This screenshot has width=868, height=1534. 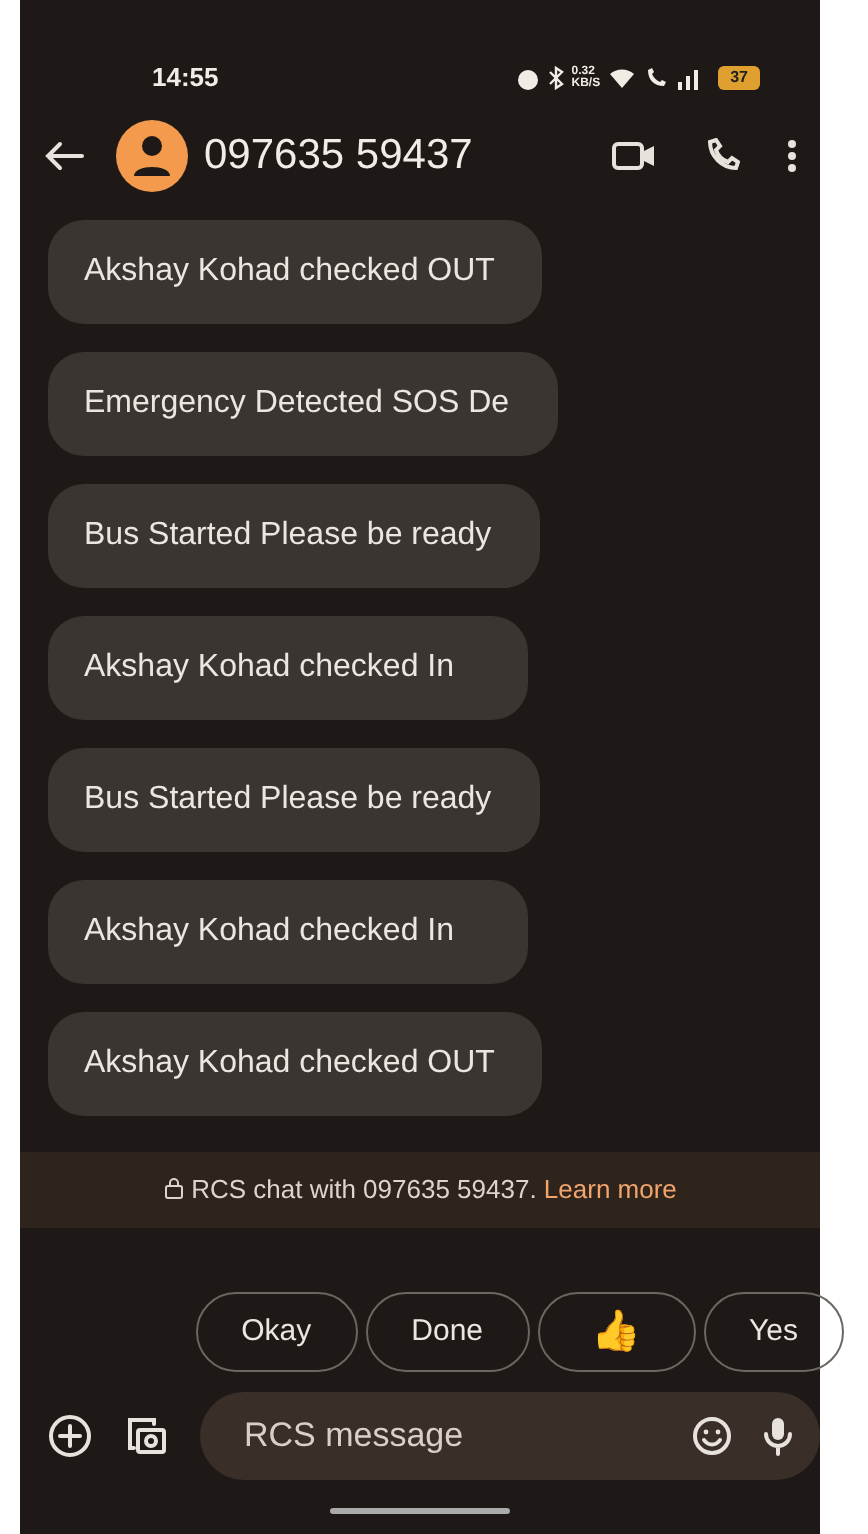 What do you see at coordinates (634, 156) in the screenshot?
I see `video-call-icon` at bounding box center [634, 156].